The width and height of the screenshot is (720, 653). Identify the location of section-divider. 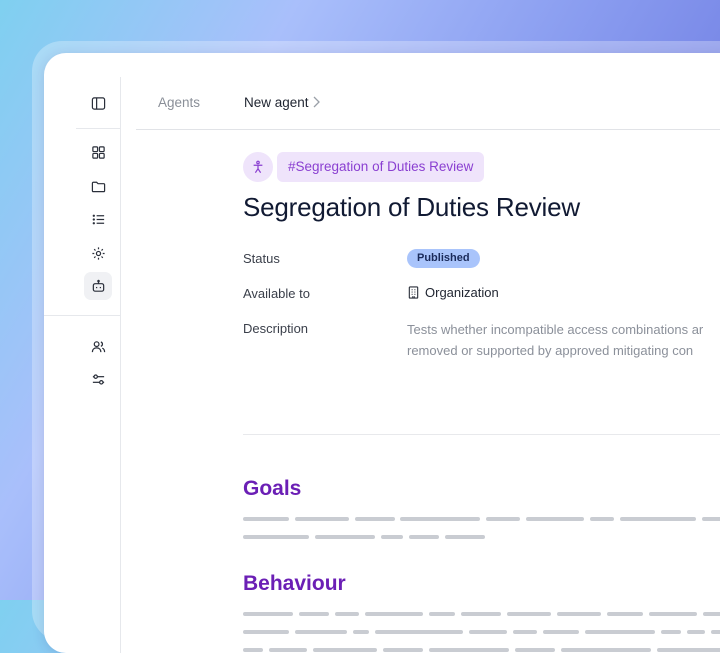
(481, 434).